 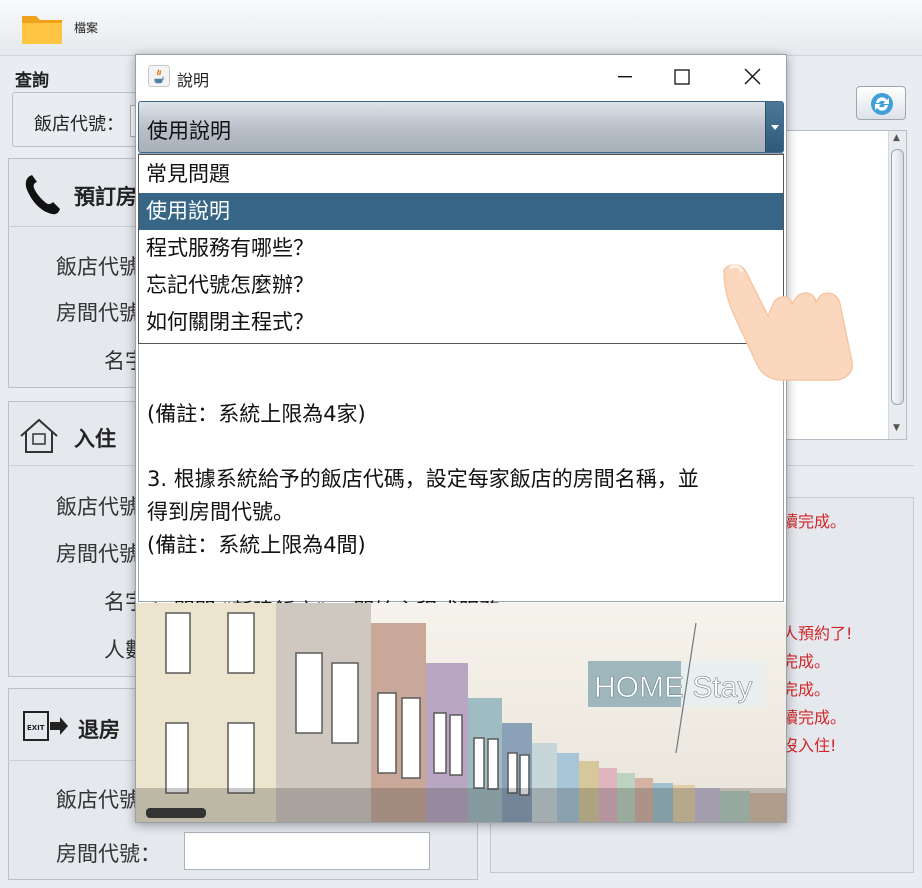 What do you see at coordinates (256, 545) in the screenshot?
I see `content-line: (備註：系統上限為4間)` at bounding box center [256, 545].